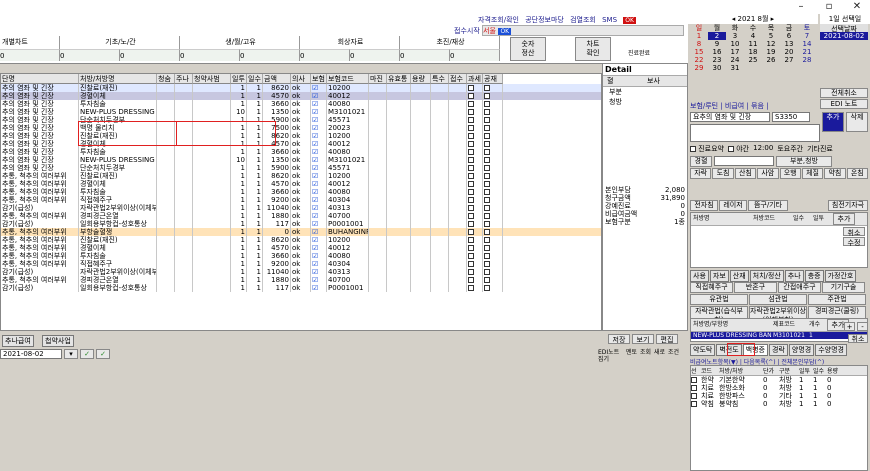  I want to click on procedure-button: 기기구술, so click(843, 287).